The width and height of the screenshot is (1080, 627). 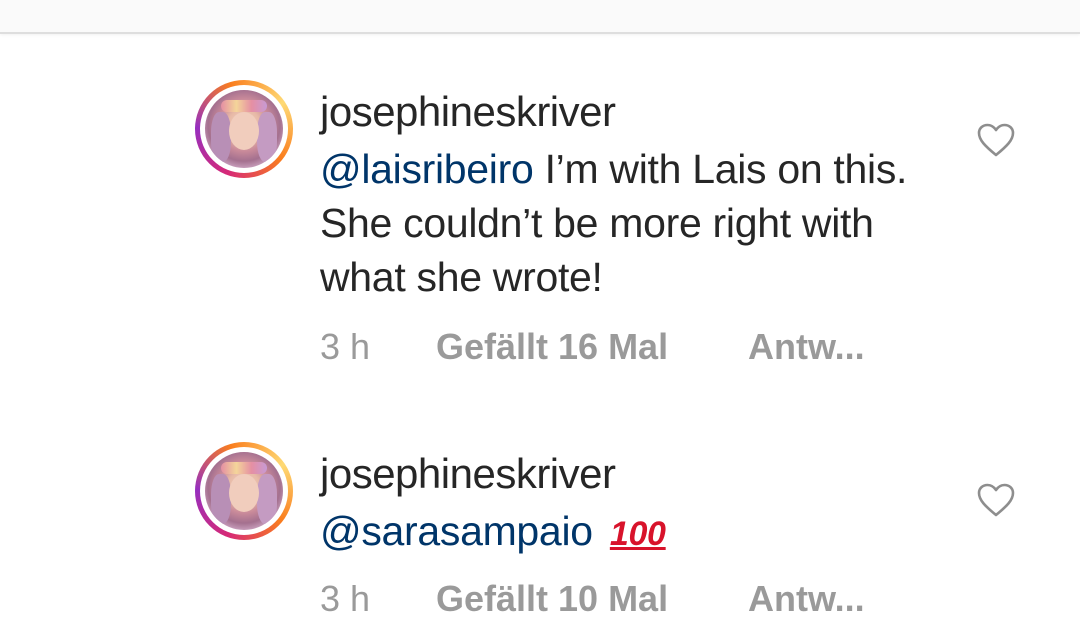 What do you see at coordinates (427, 169) in the screenshot?
I see `comment-mention: @laisribeiro` at bounding box center [427, 169].